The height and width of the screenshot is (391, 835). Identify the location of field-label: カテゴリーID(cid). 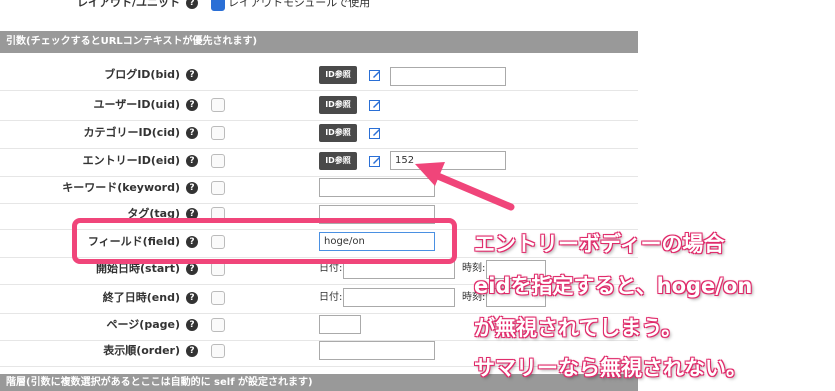
(131, 132).